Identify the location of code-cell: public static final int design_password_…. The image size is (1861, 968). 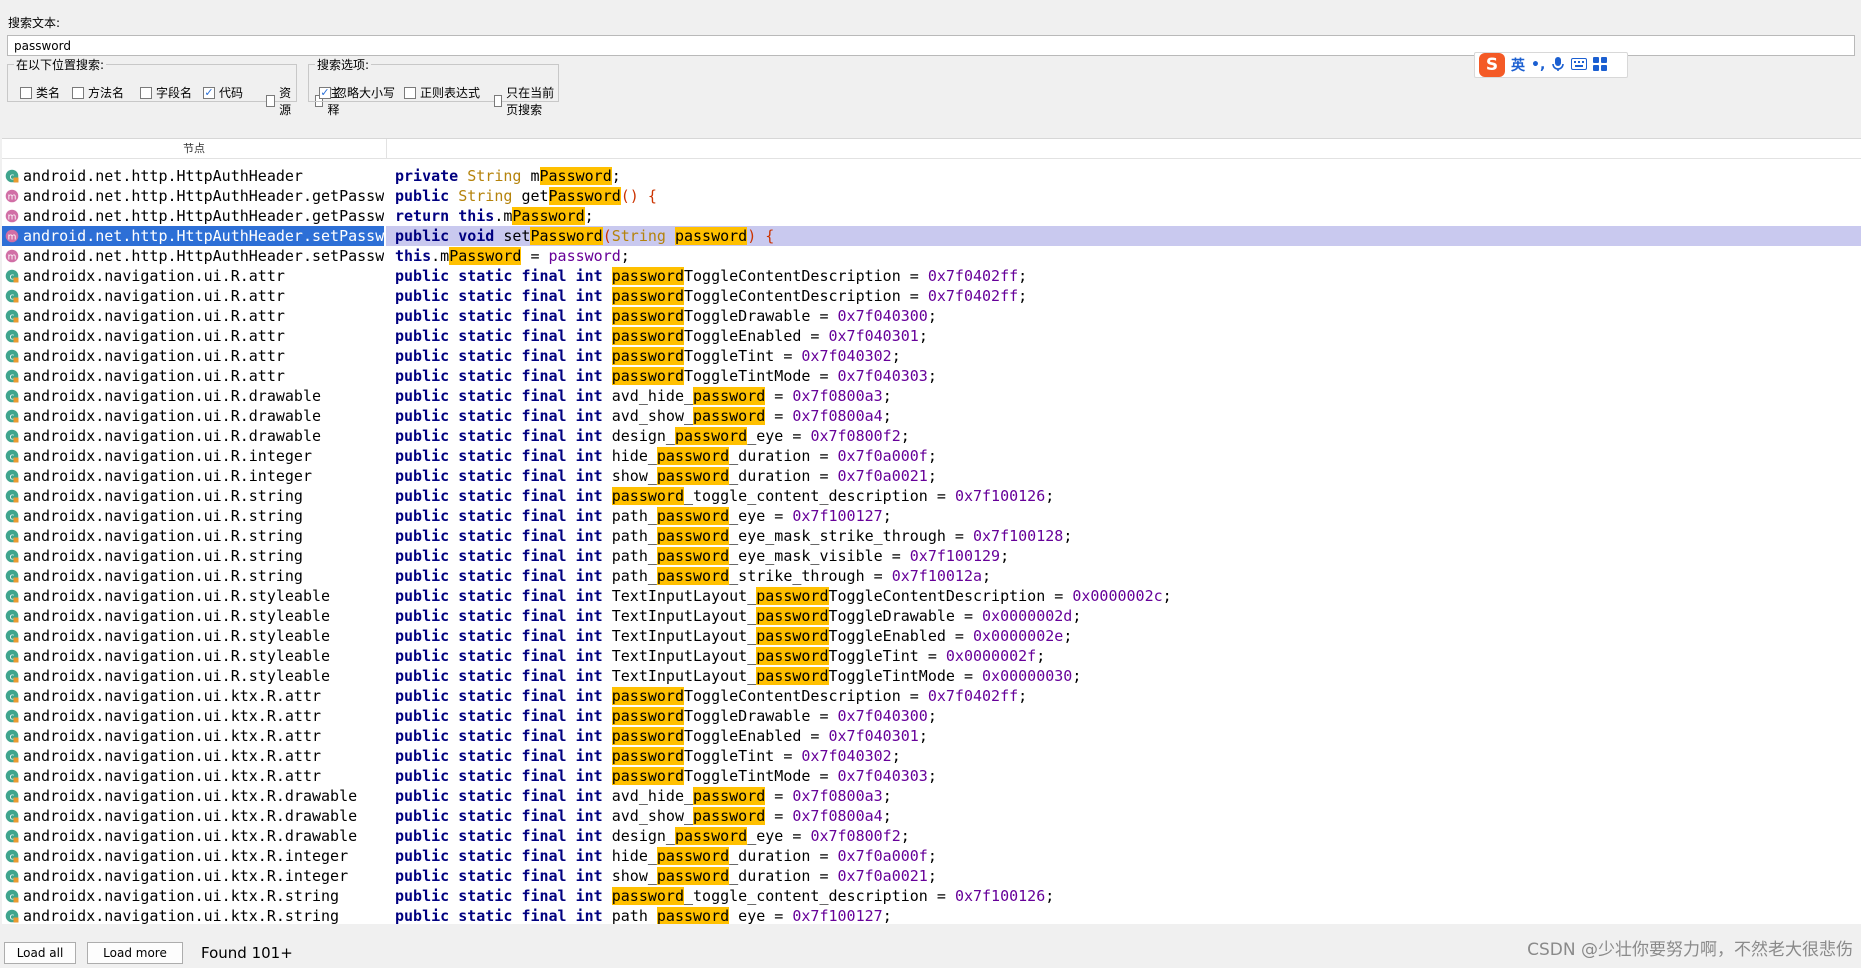
(1123, 436).